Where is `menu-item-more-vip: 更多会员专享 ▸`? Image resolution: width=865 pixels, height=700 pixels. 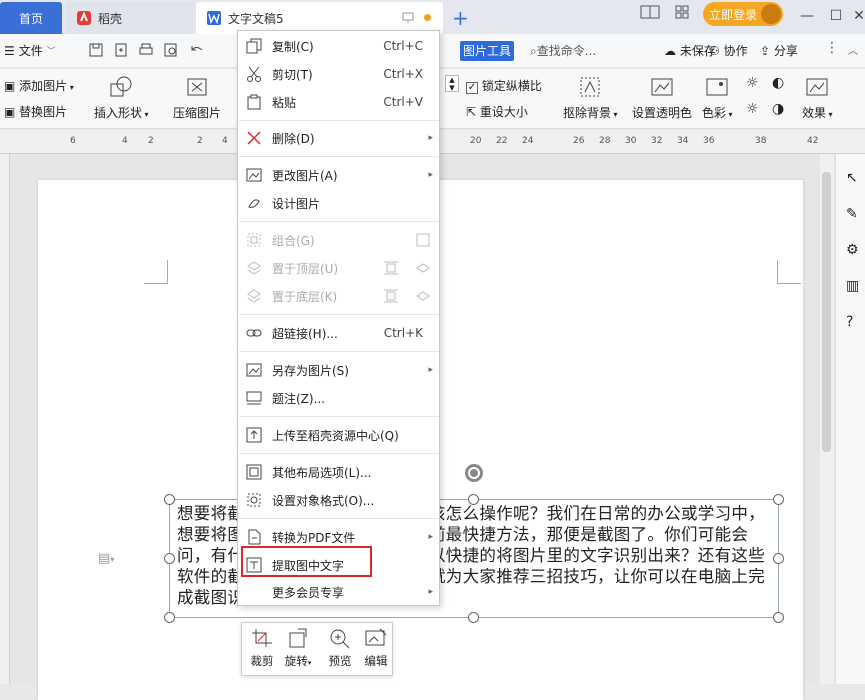
menu-item-more-vip: 更多会员专享 ▸ is located at coordinates (338, 592).